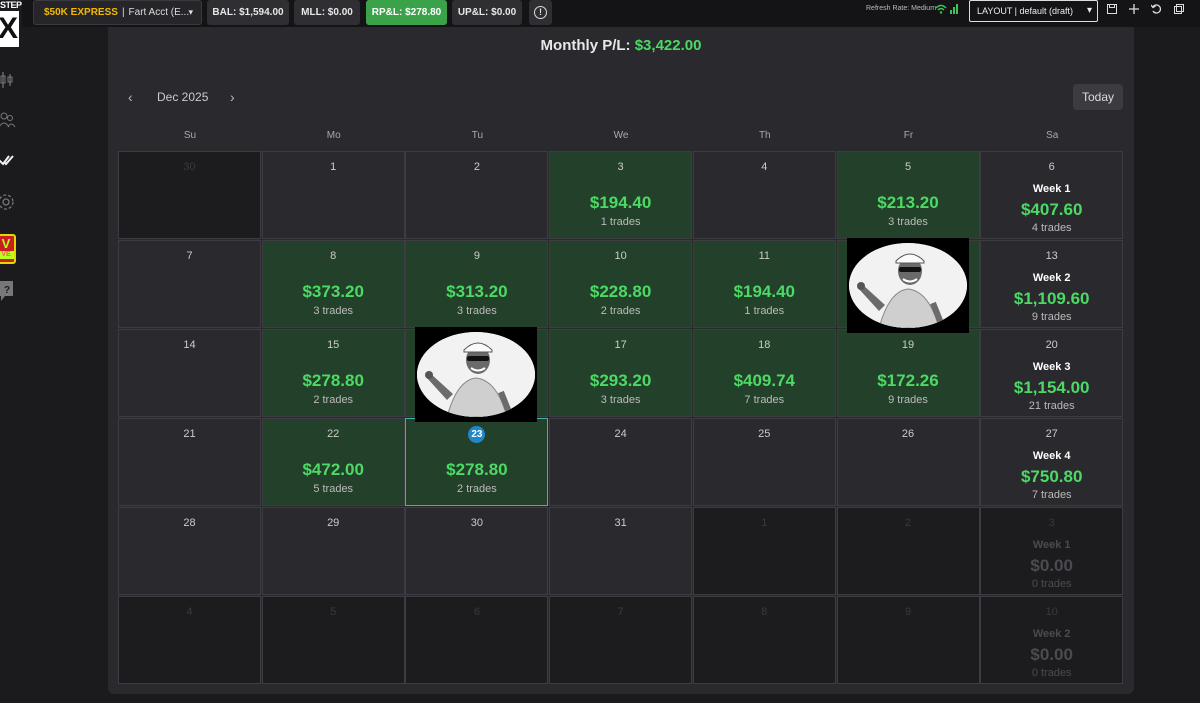  Describe the element at coordinates (540, 12) in the screenshot. I see `info-button: !` at that location.